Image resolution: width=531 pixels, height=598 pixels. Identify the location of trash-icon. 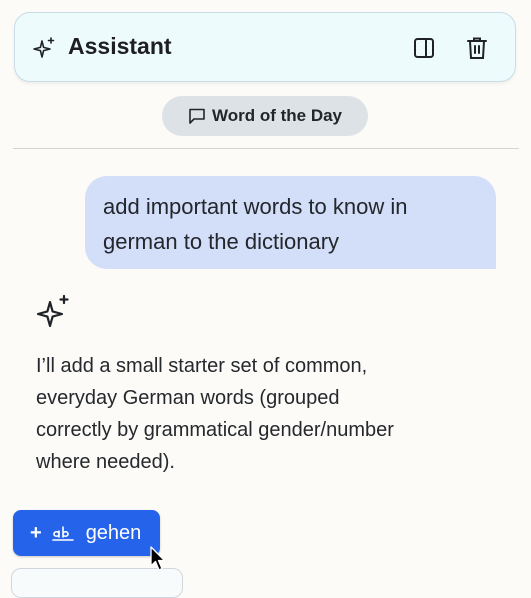
(477, 48).